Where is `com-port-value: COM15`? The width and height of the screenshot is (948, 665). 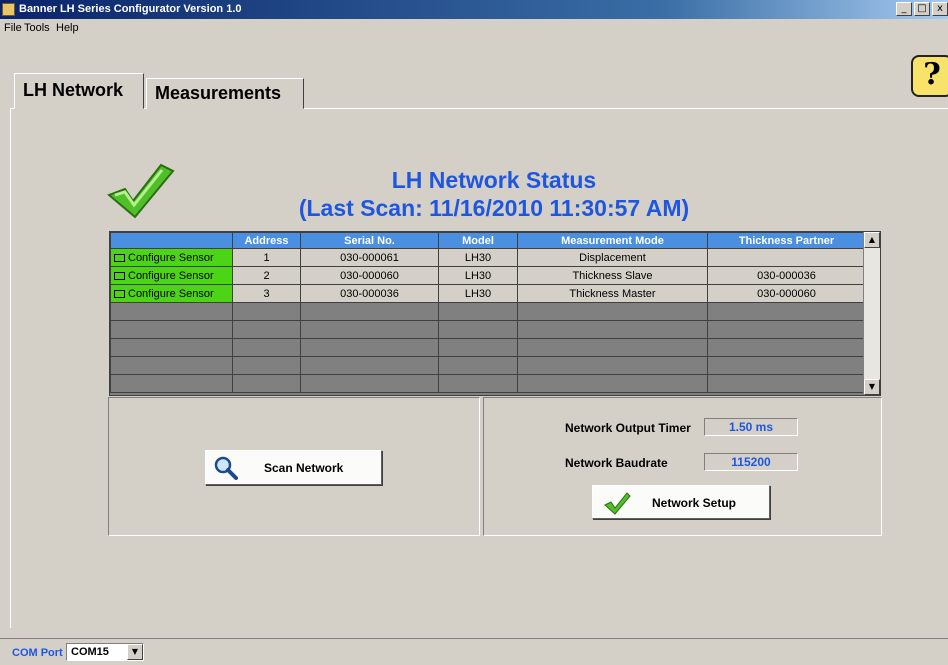 com-port-value: COM15 is located at coordinates (90, 652).